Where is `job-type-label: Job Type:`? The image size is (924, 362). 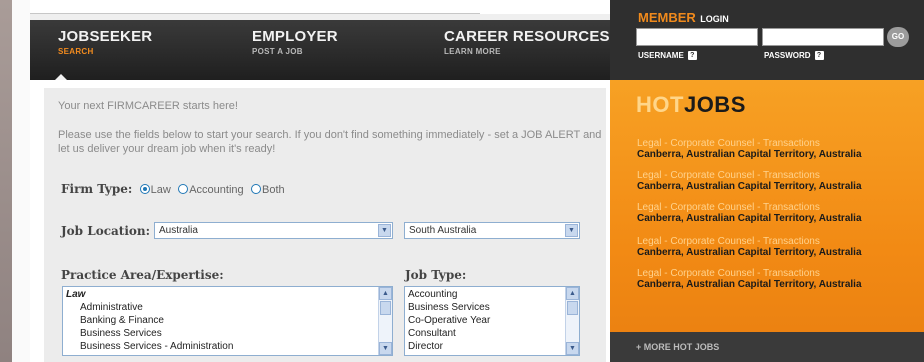
job-type-label: Job Type: is located at coordinates (436, 275).